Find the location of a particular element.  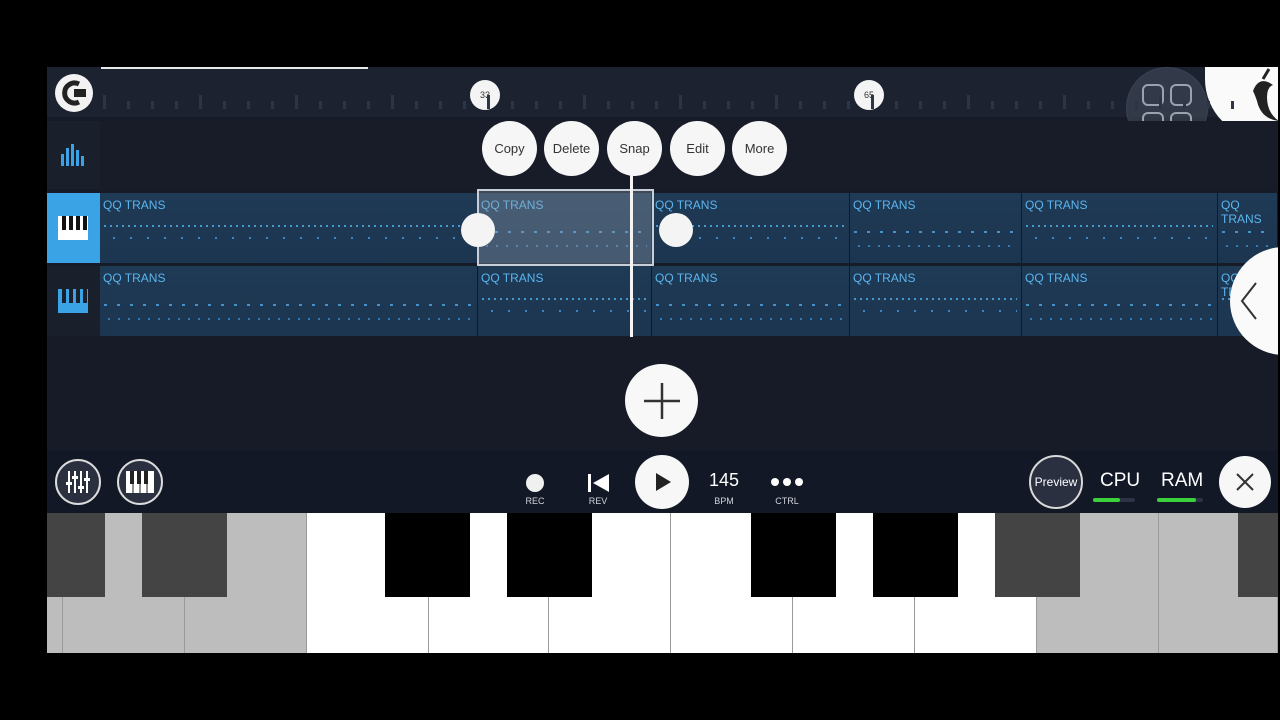

ram-label: RAM is located at coordinates (1182, 480).